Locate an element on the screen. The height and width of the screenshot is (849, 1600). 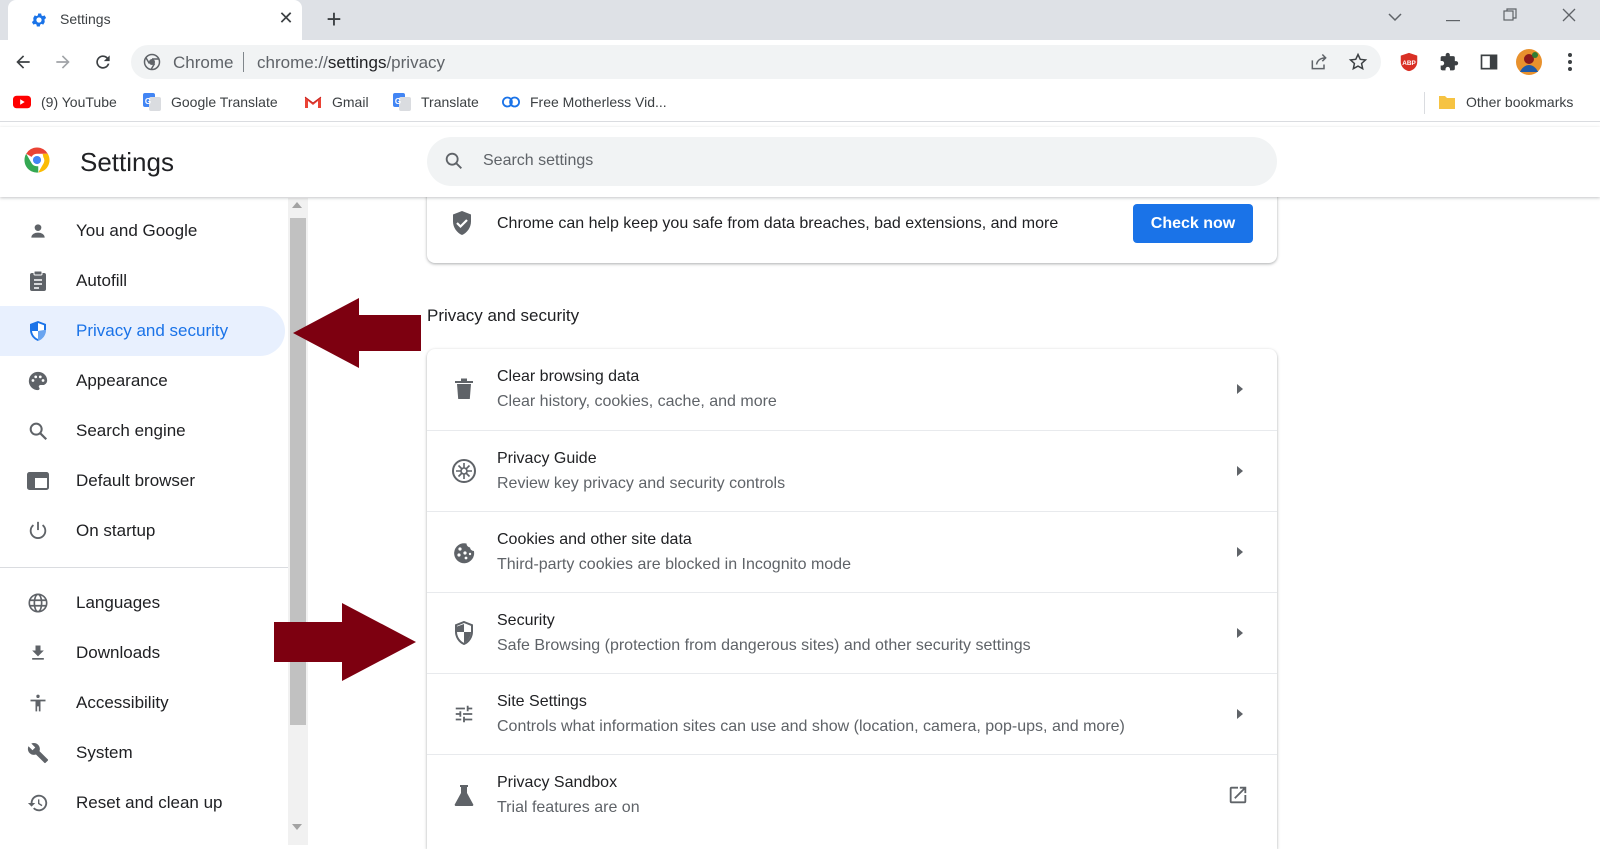
sidebar-item-privacy-and-security: Privacy and security is located at coordinates (142, 331).